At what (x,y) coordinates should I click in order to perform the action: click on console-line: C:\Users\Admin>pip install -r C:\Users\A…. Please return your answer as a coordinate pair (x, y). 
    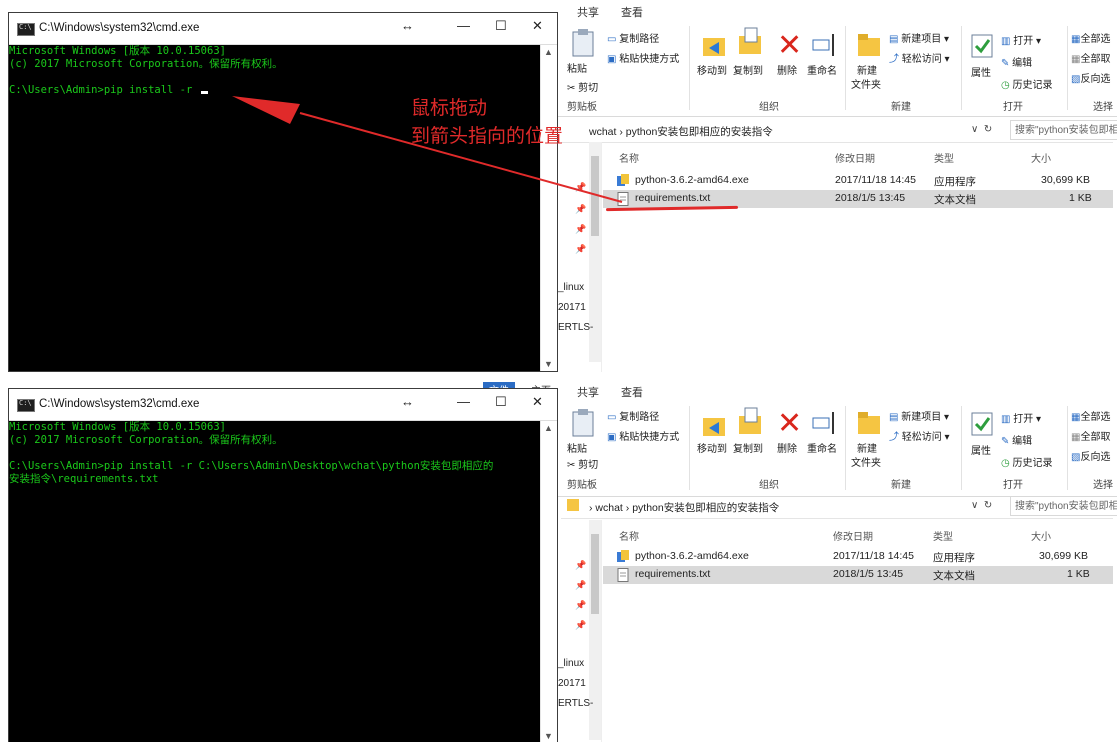
    Looking at the image, I should click on (251, 466).